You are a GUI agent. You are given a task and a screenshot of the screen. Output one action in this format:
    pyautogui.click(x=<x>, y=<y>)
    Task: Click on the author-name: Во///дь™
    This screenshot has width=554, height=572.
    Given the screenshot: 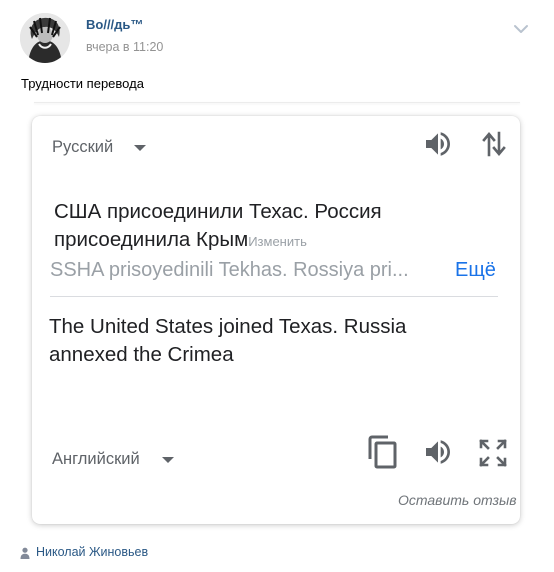 What is the action you would take?
    pyautogui.click(x=114, y=24)
    